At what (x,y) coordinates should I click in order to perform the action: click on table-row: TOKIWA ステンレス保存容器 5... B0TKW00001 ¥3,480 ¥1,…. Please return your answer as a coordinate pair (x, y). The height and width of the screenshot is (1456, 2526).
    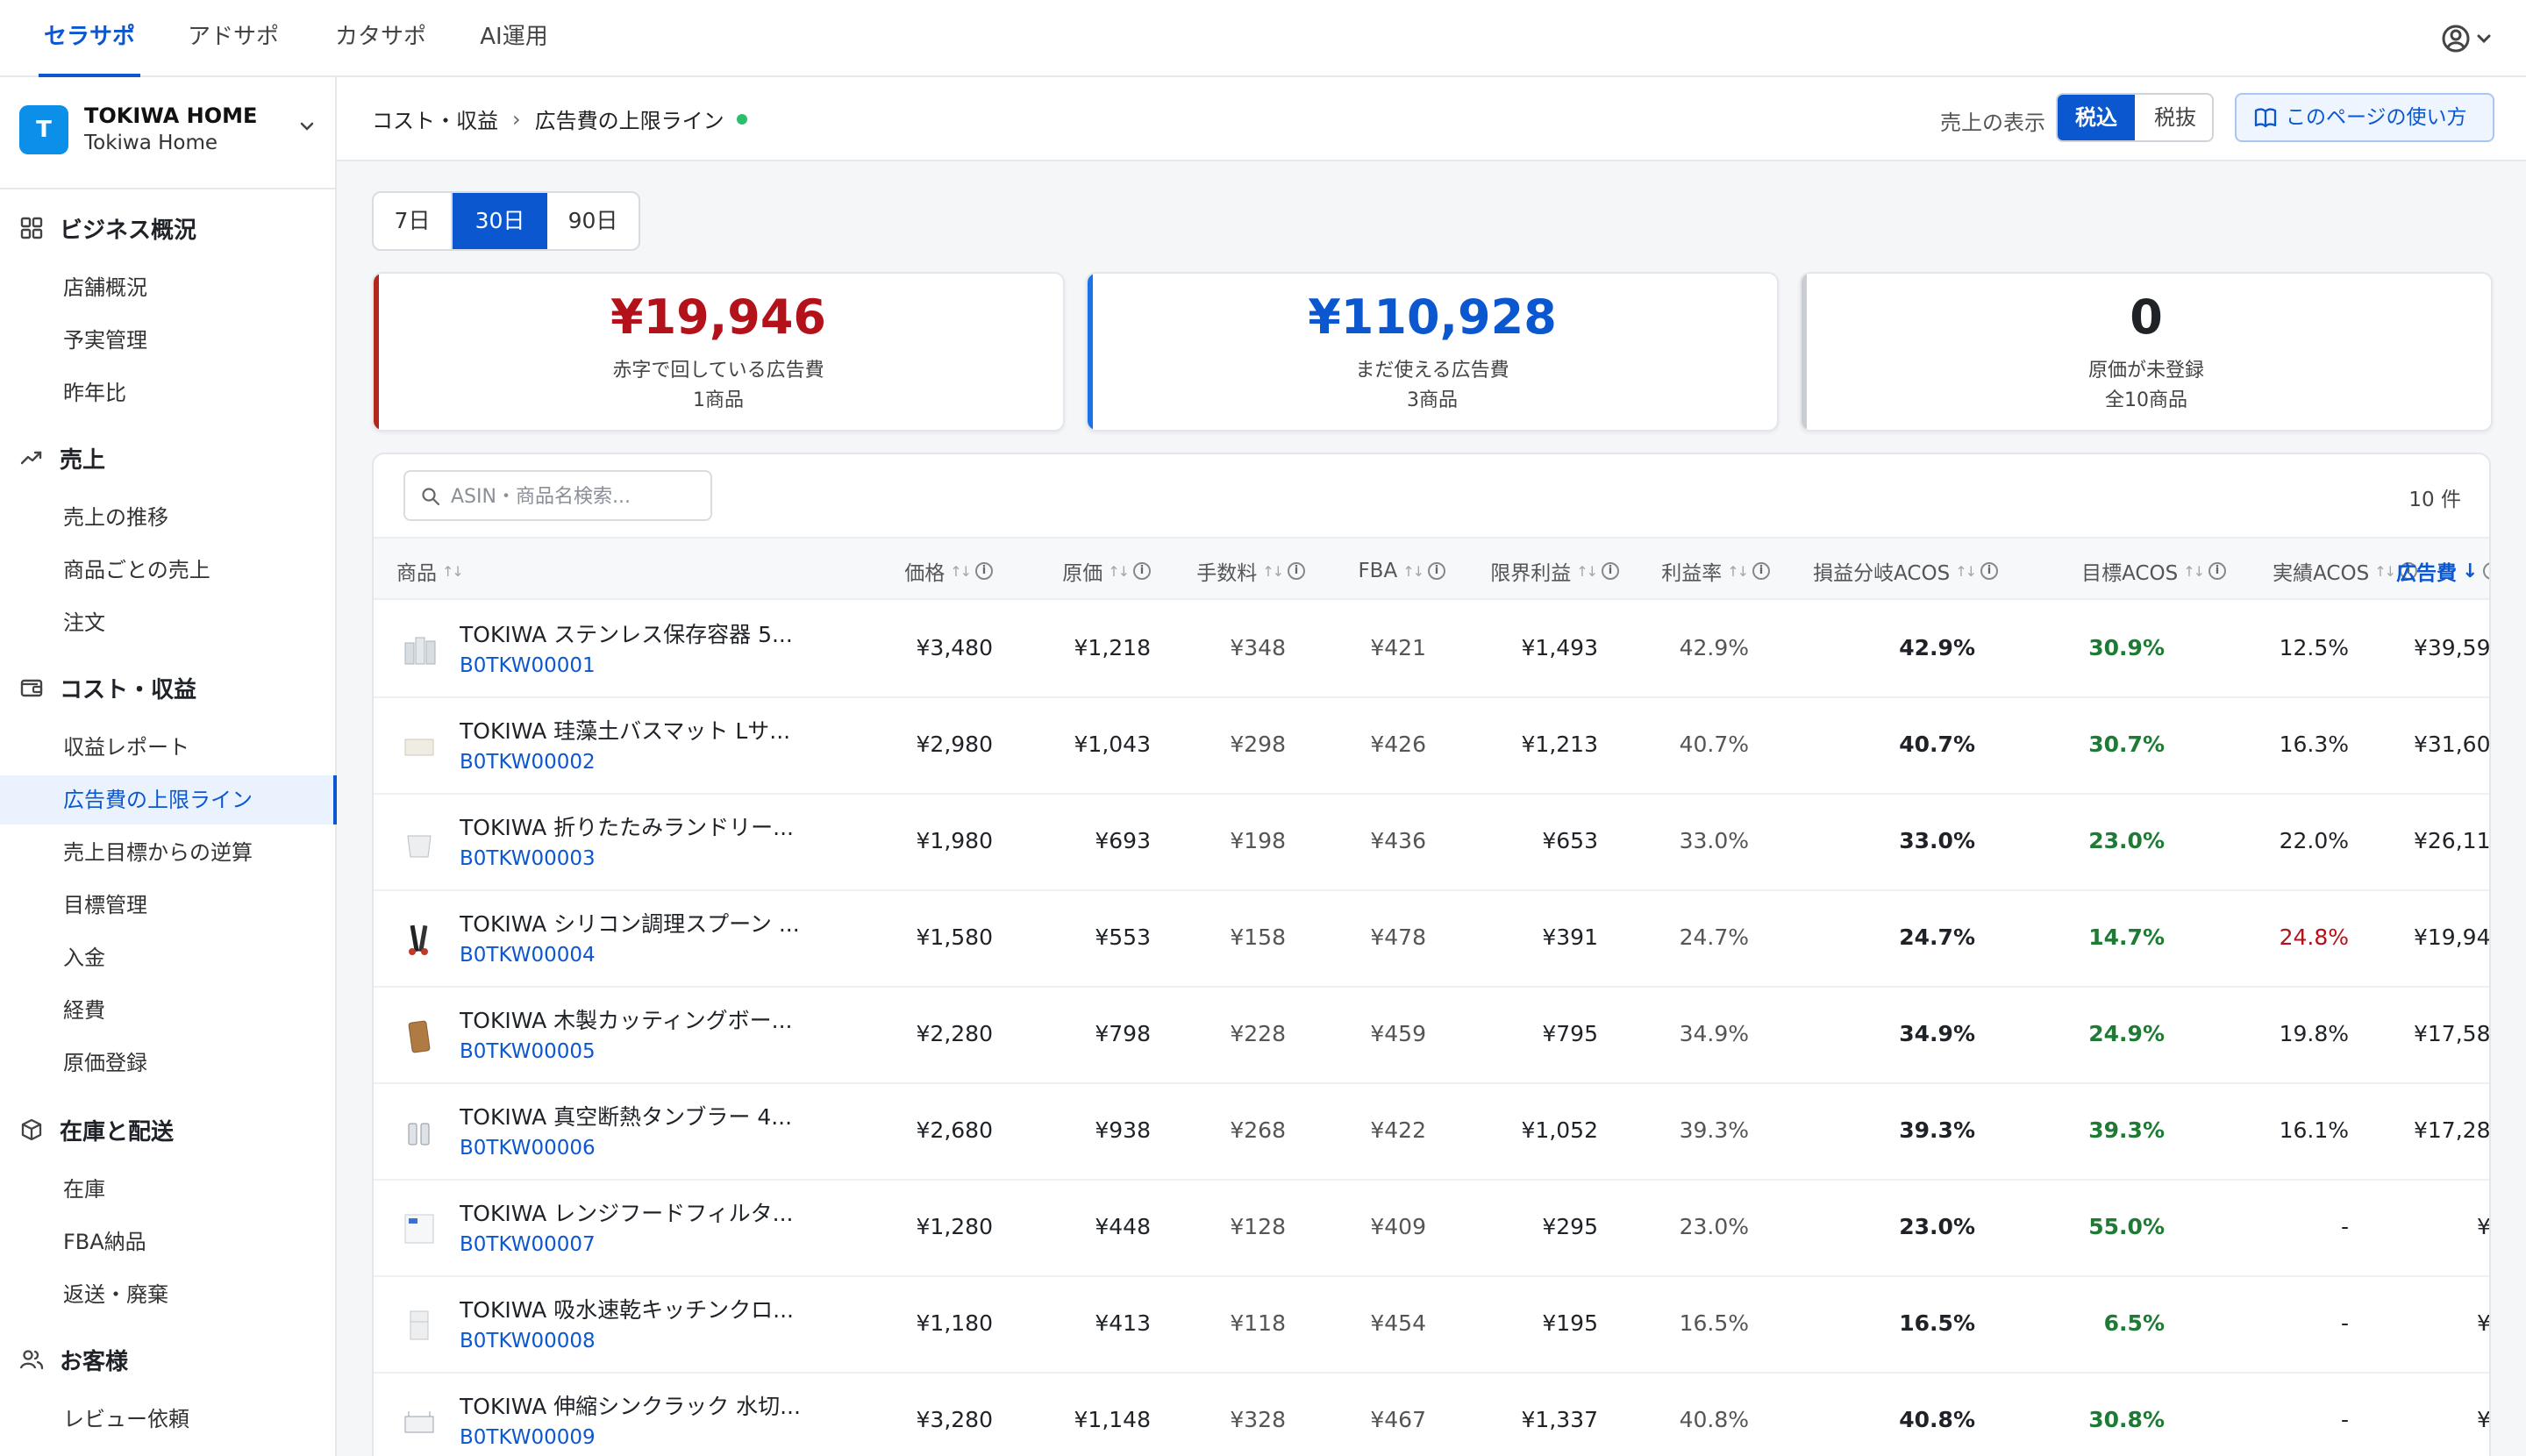
    Looking at the image, I should click on (1431, 650).